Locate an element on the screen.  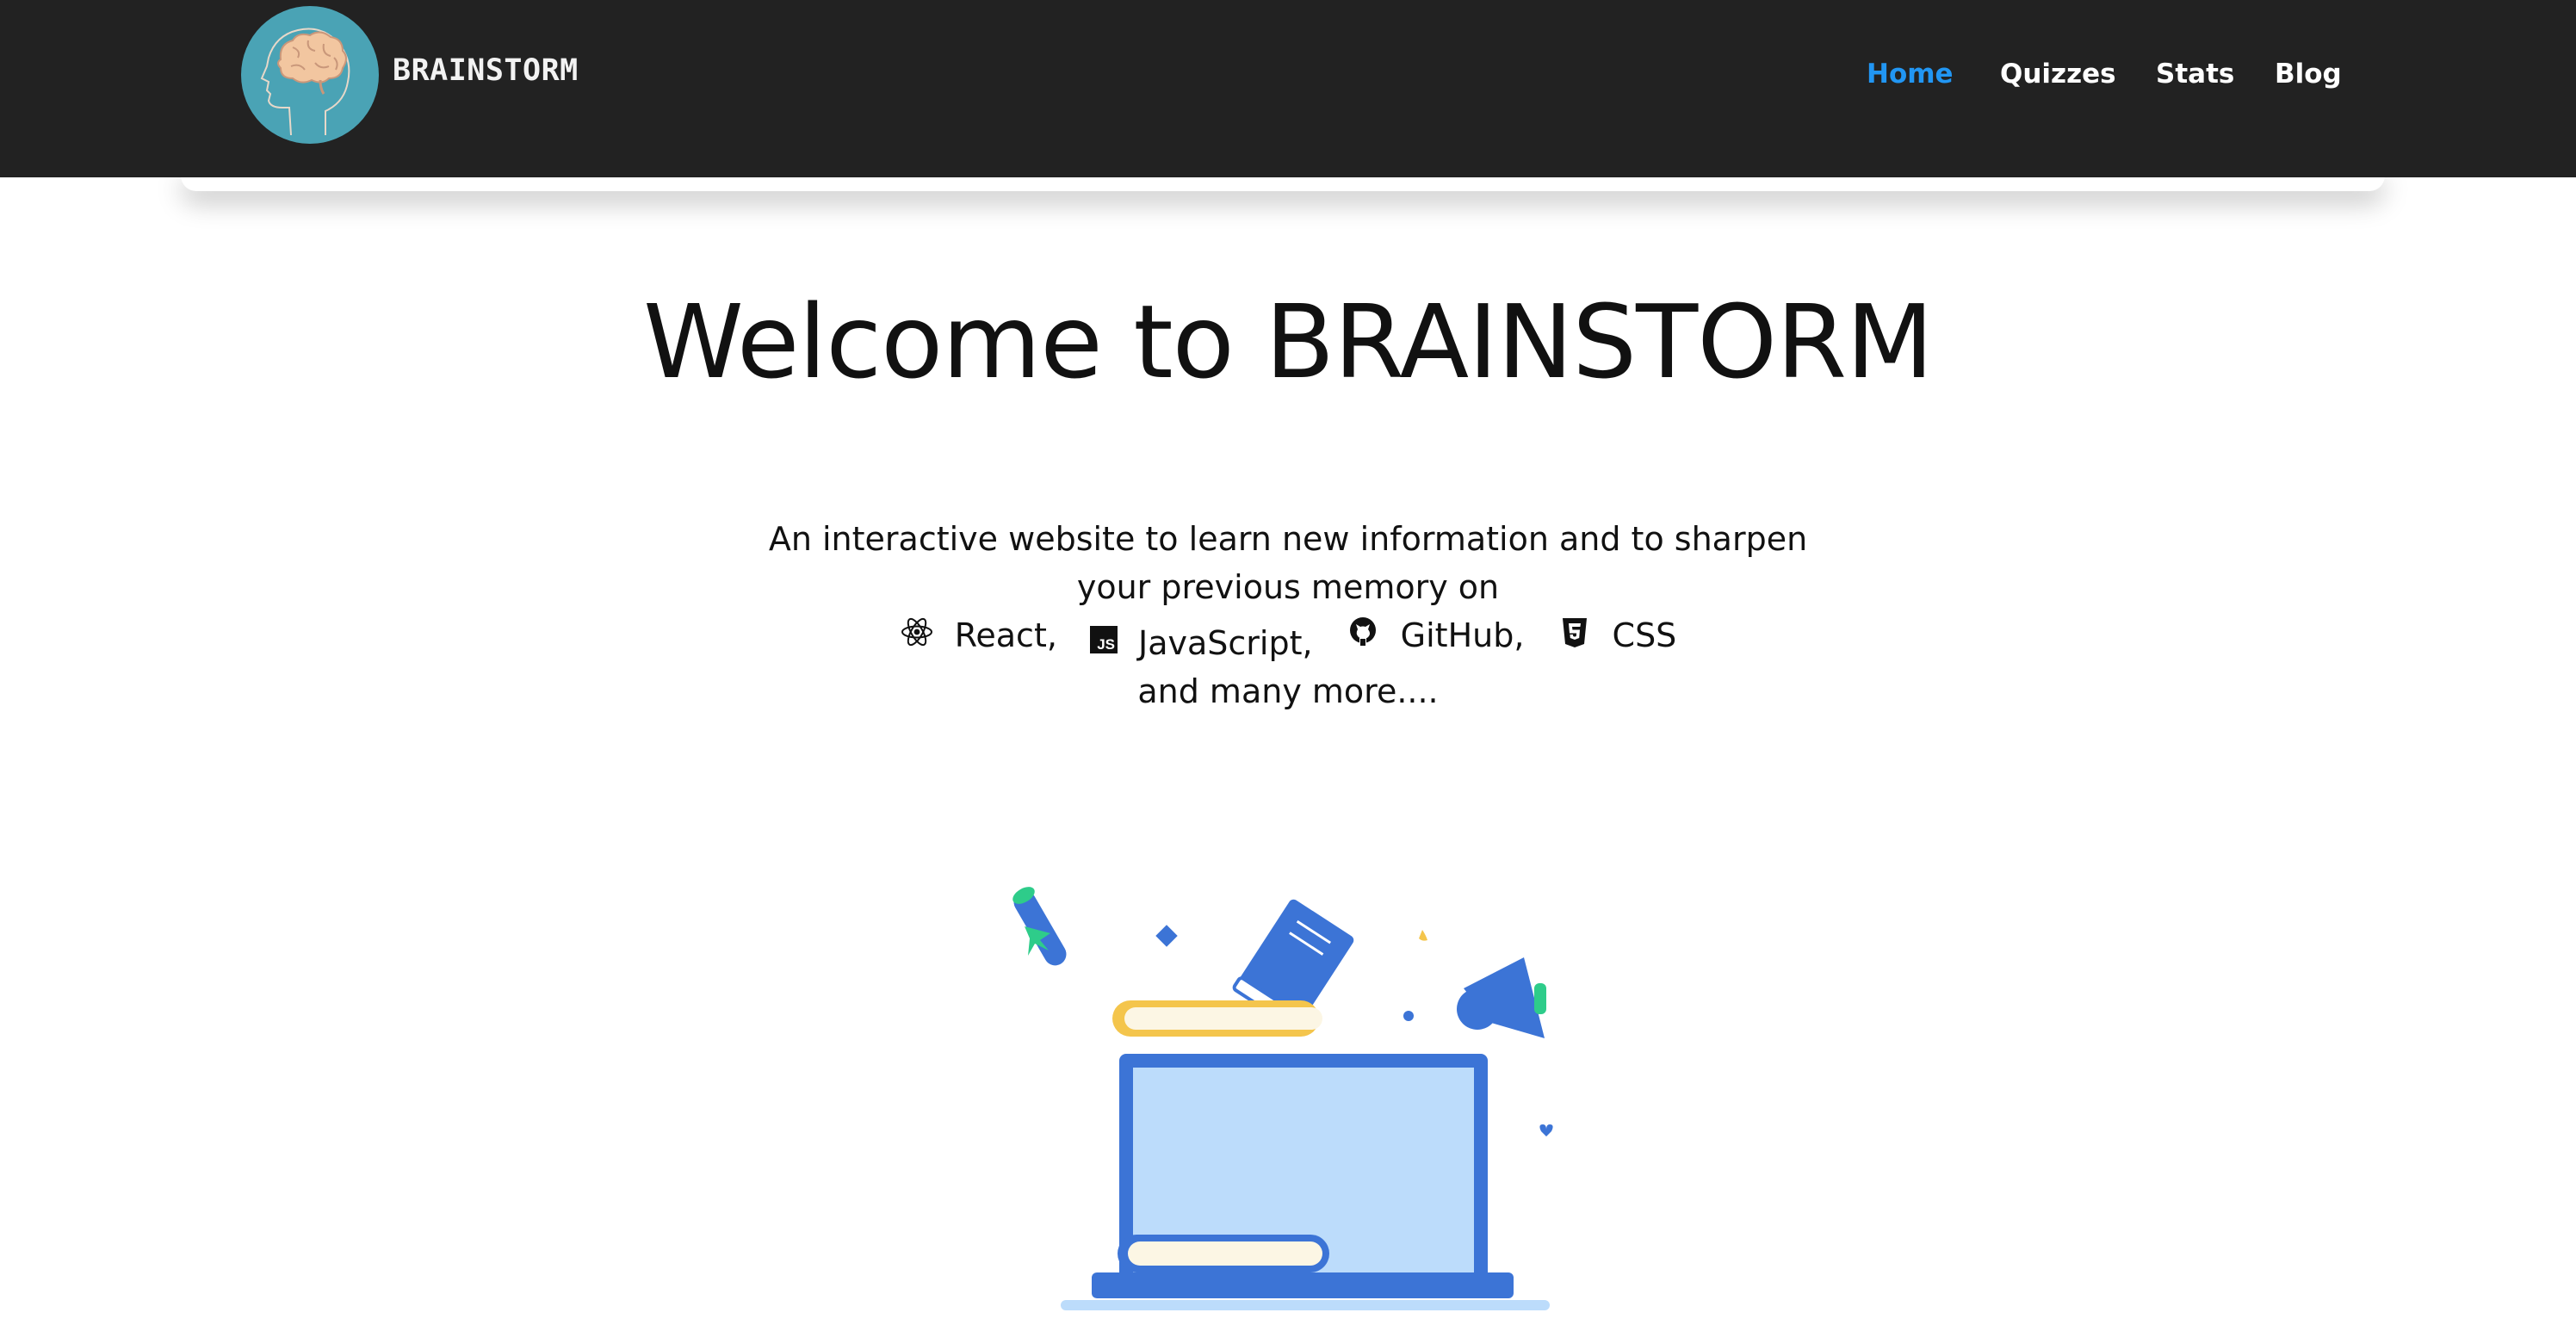
tech-item-github: GitHub, is located at coordinates (1447, 635).